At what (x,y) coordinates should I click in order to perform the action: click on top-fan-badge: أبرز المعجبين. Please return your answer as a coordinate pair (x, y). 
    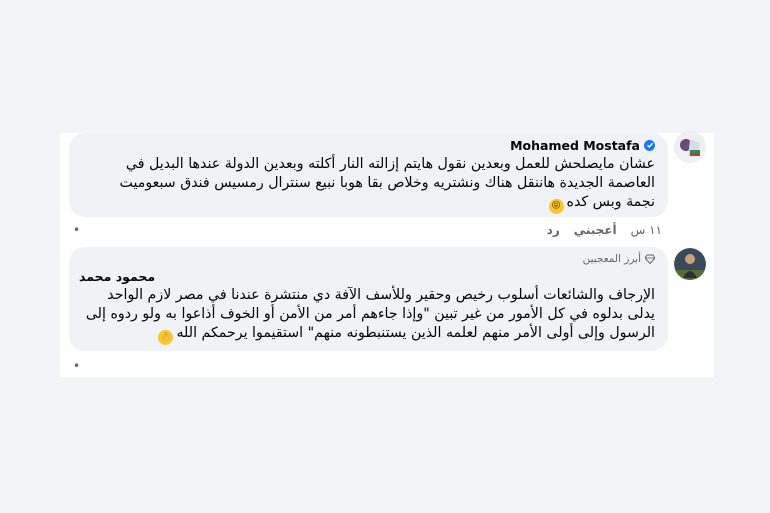
    Looking at the image, I should click on (367, 259).